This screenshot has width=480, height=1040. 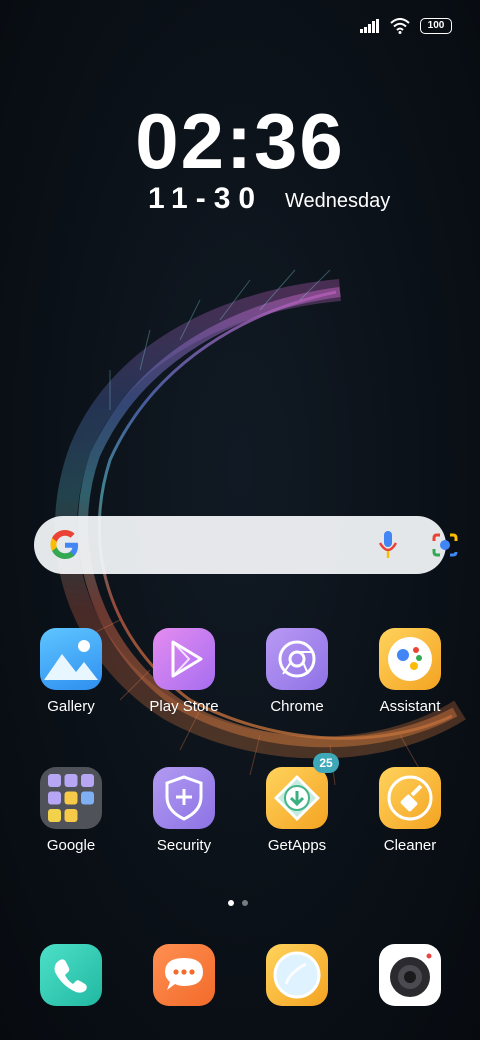 I want to click on signal-icon, so click(x=369, y=26).